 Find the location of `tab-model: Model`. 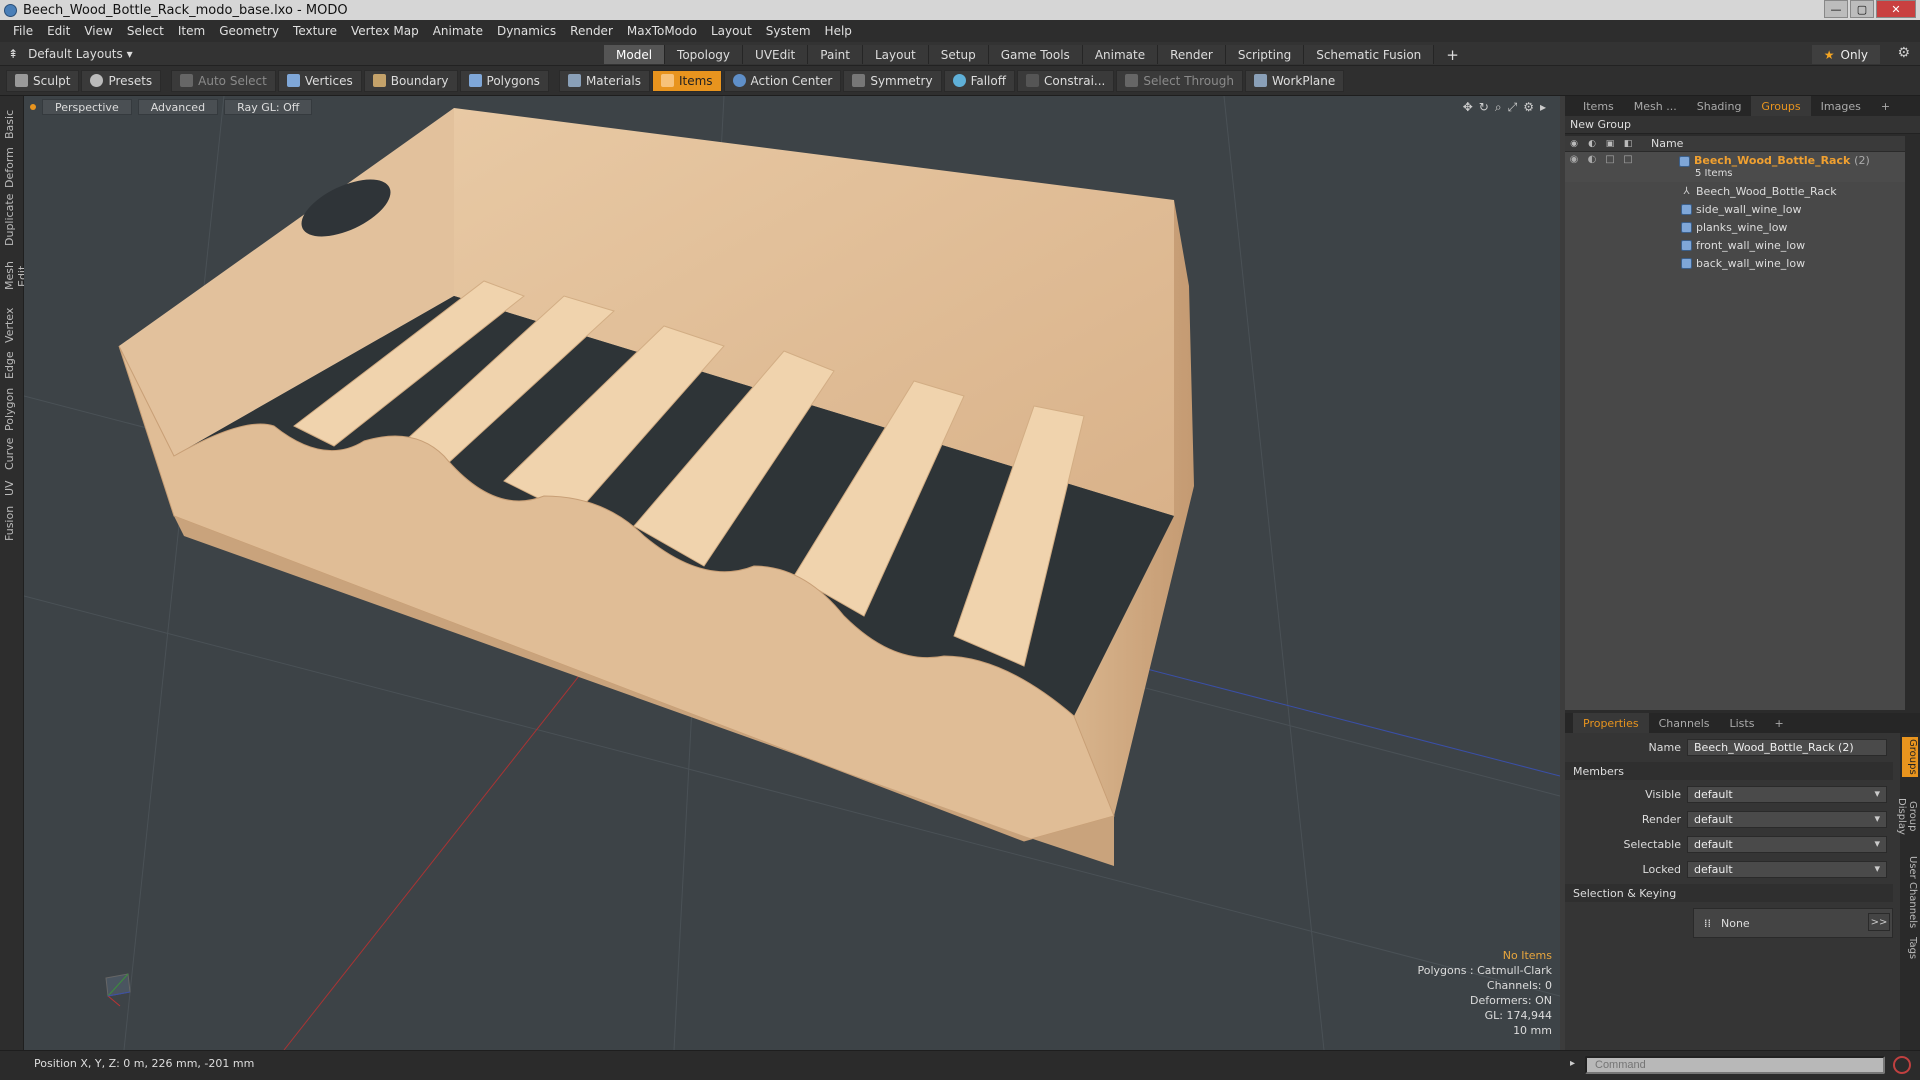

tab-model: Model is located at coordinates (635, 54).